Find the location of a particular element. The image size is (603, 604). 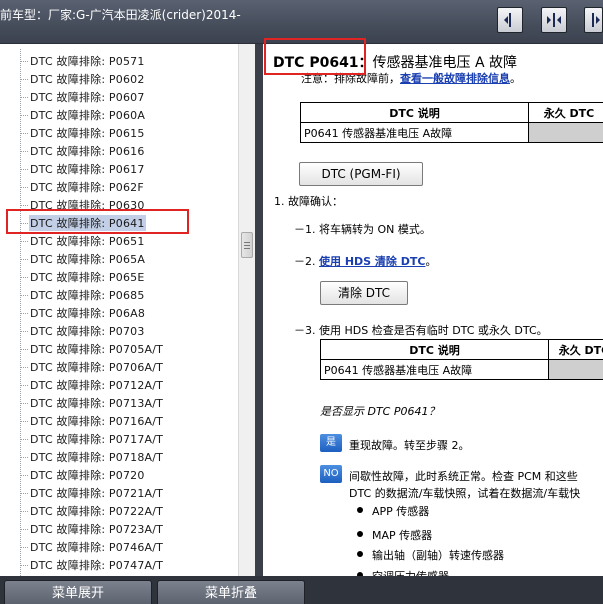

bullet-item: 输出轴（副轴）转速传感器 is located at coordinates (438, 555).